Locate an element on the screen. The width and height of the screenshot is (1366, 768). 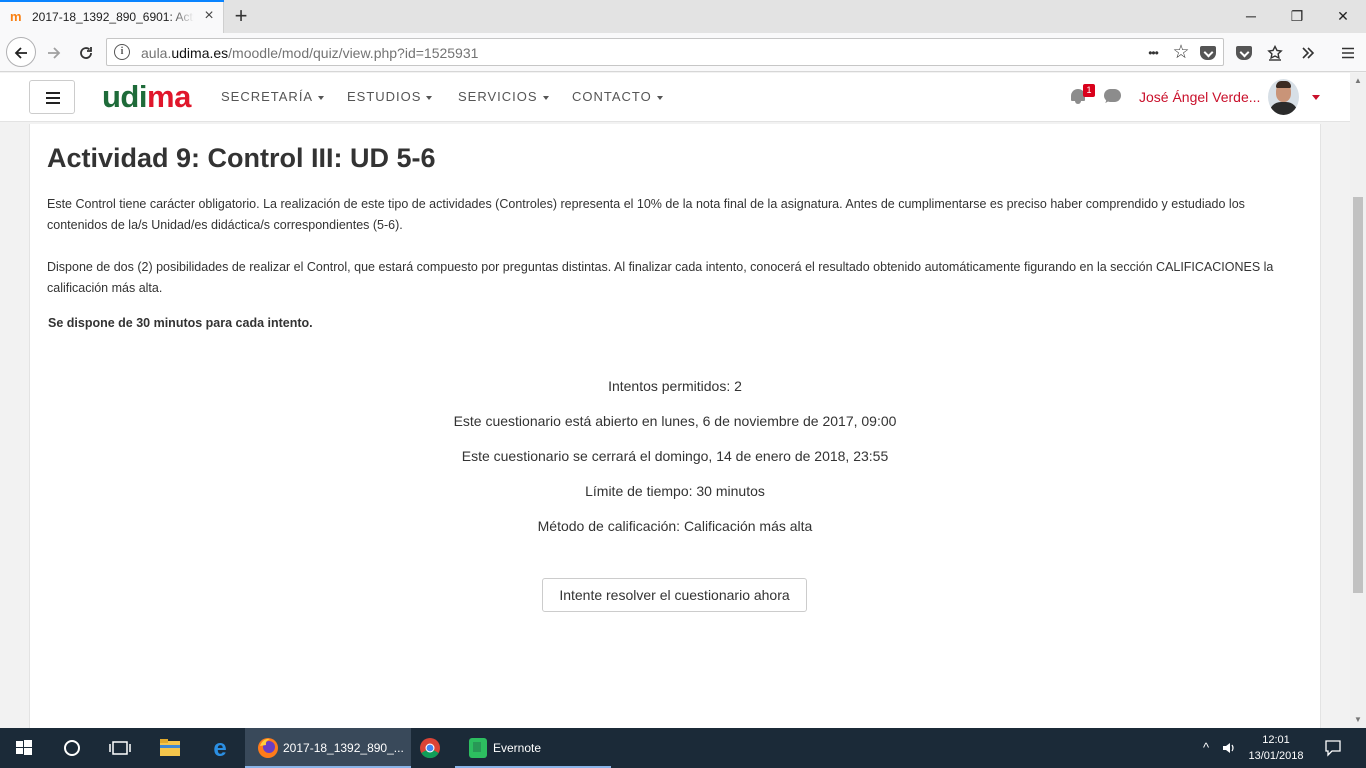
page-scrollbar: ▲ ▼ is located at coordinates (1358, 400).